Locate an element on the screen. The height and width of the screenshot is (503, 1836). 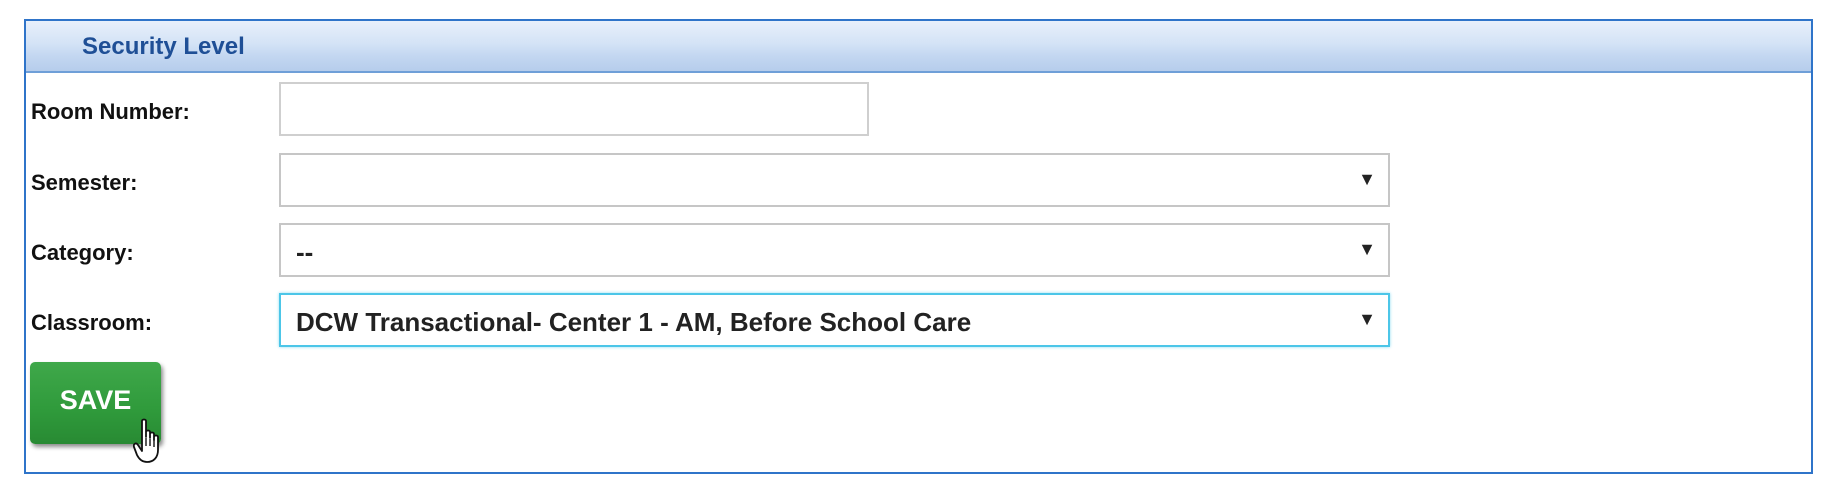
category-label: Category: is located at coordinates (82, 252).